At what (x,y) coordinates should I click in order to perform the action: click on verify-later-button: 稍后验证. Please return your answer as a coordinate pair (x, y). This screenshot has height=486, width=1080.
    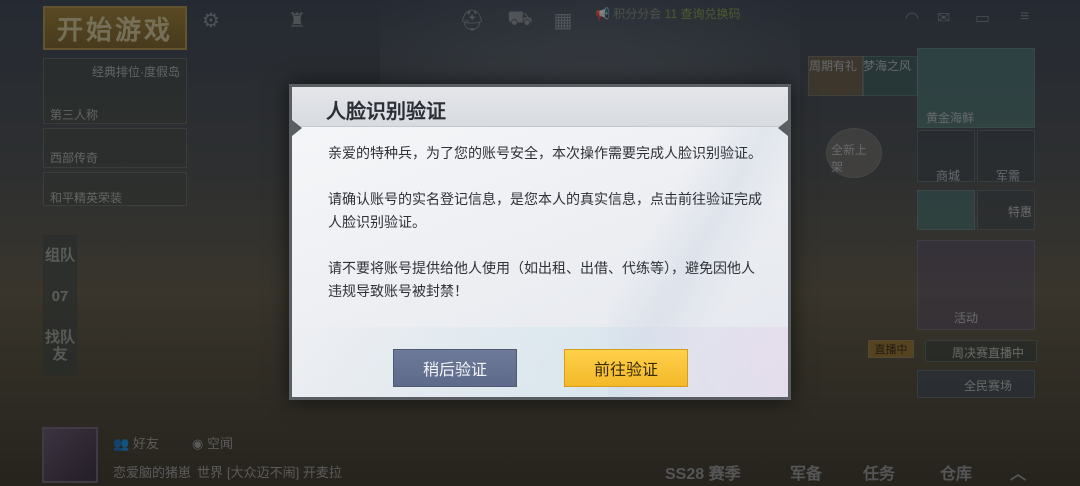
    Looking at the image, I should click on (455, 368).